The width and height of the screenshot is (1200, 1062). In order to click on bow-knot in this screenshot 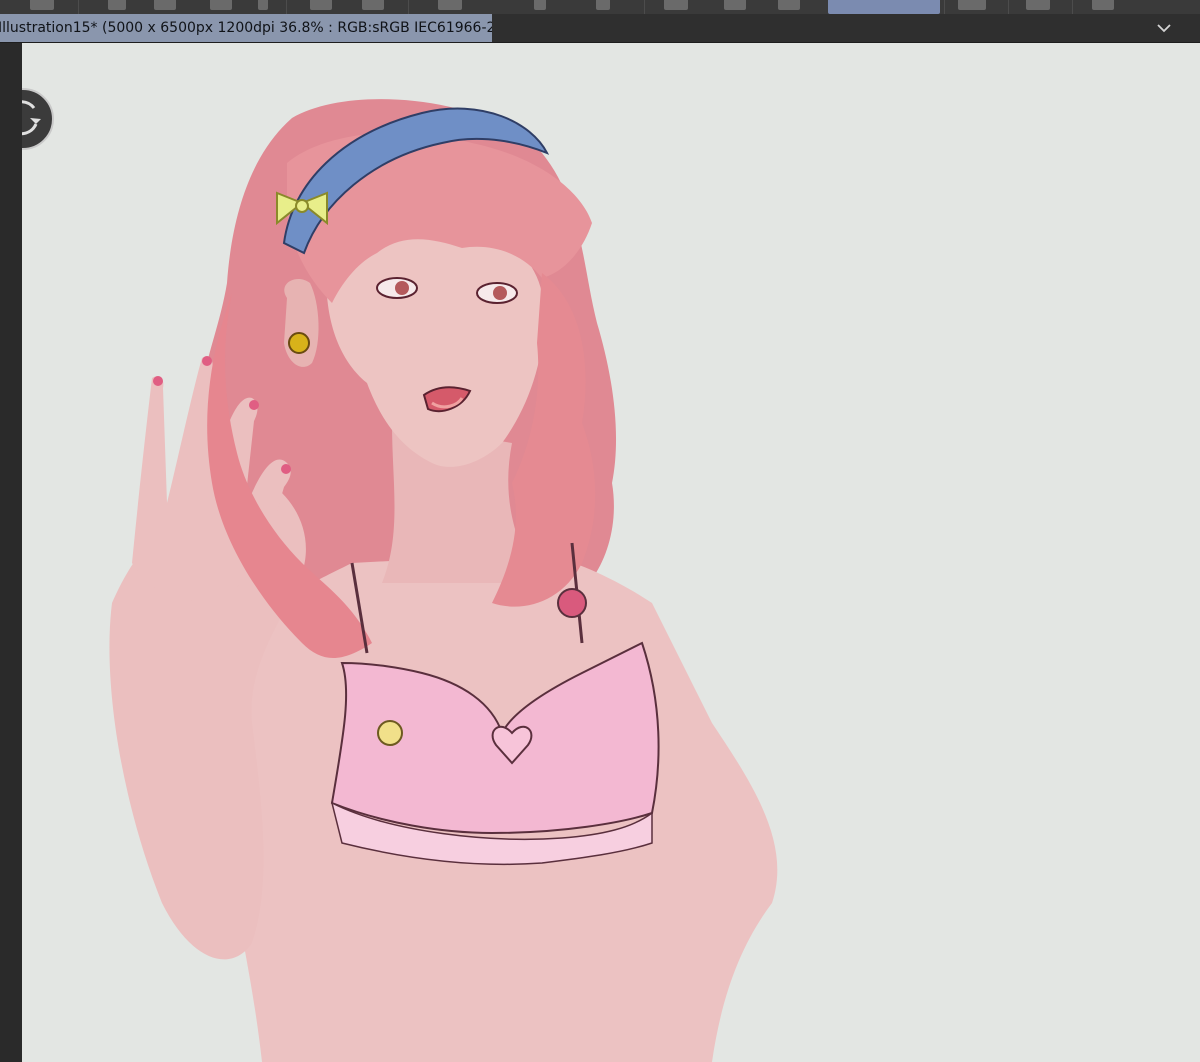, I will do `click(302, 206)`.